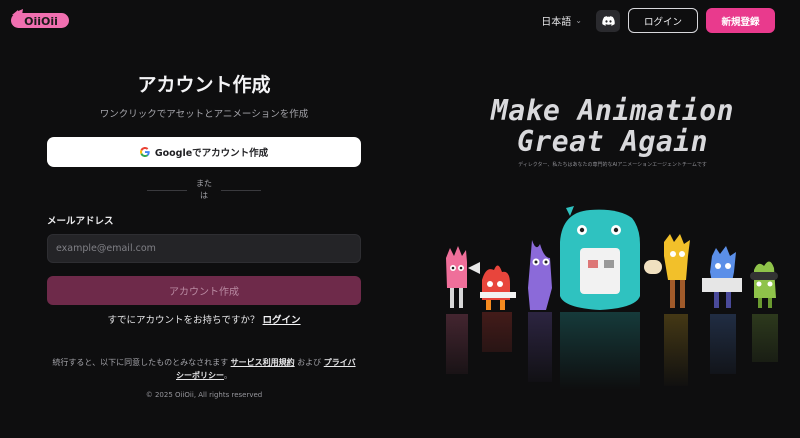 Image resolution: width=800 pixels, height=438 pixels. I want to click on google-icon, so click(144, 152).